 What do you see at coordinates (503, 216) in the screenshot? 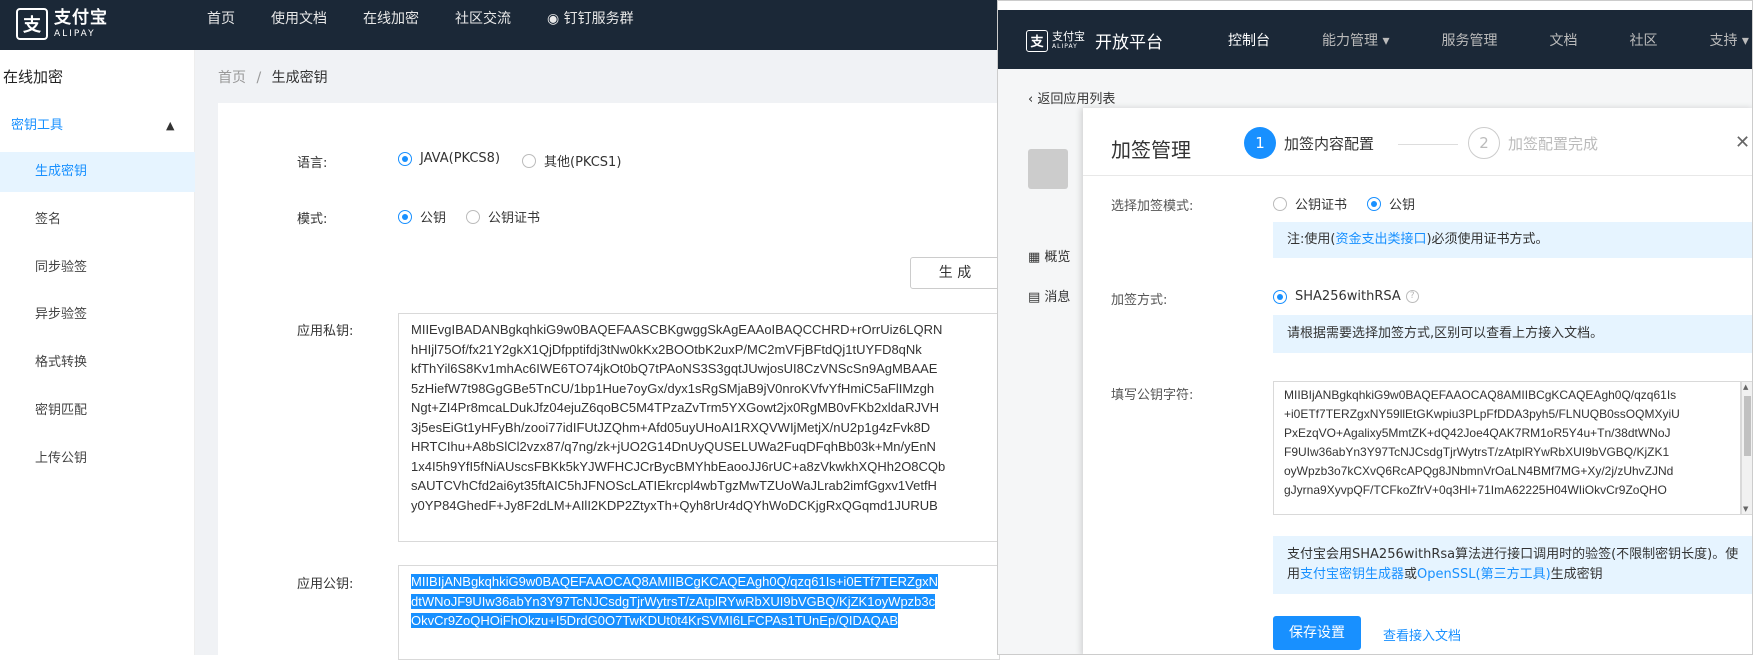
I see `radio-public-key-cert: 公钥证书` at bounding box center [503, 216].